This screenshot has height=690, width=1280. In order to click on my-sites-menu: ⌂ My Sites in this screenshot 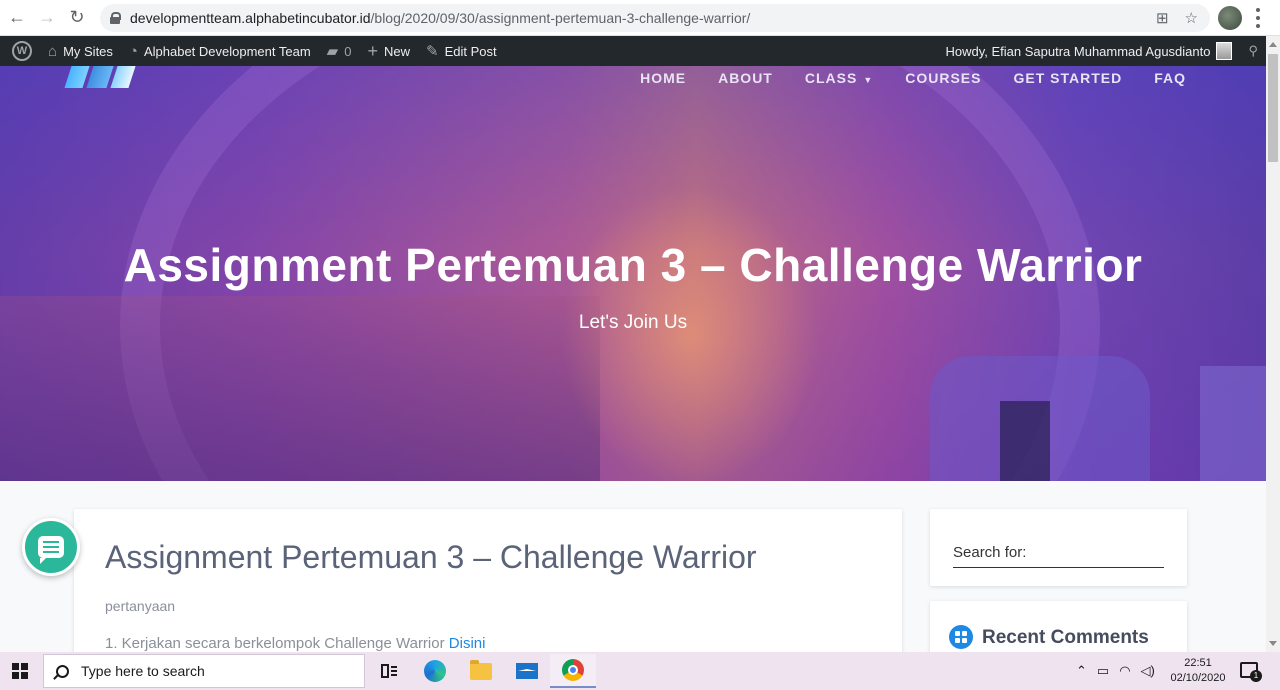, I will do `click(80, 51)`.